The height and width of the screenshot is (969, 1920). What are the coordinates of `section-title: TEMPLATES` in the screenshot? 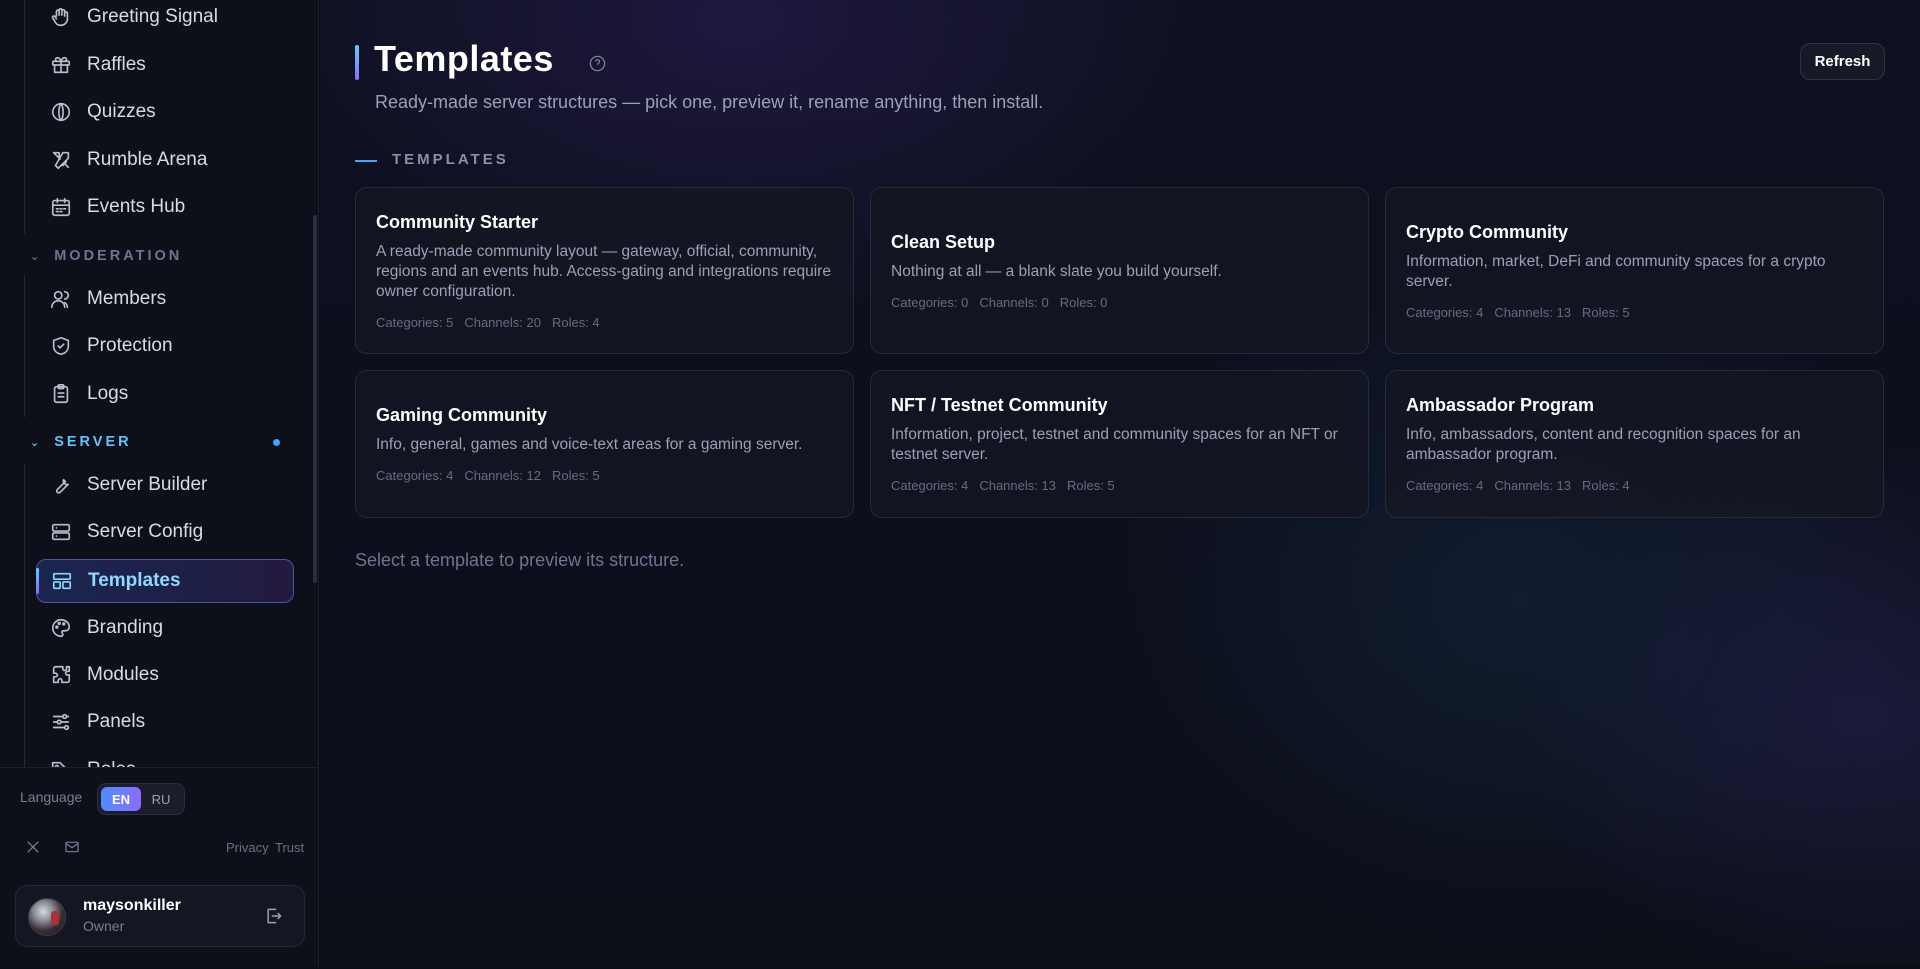 It's located at (450, 159).